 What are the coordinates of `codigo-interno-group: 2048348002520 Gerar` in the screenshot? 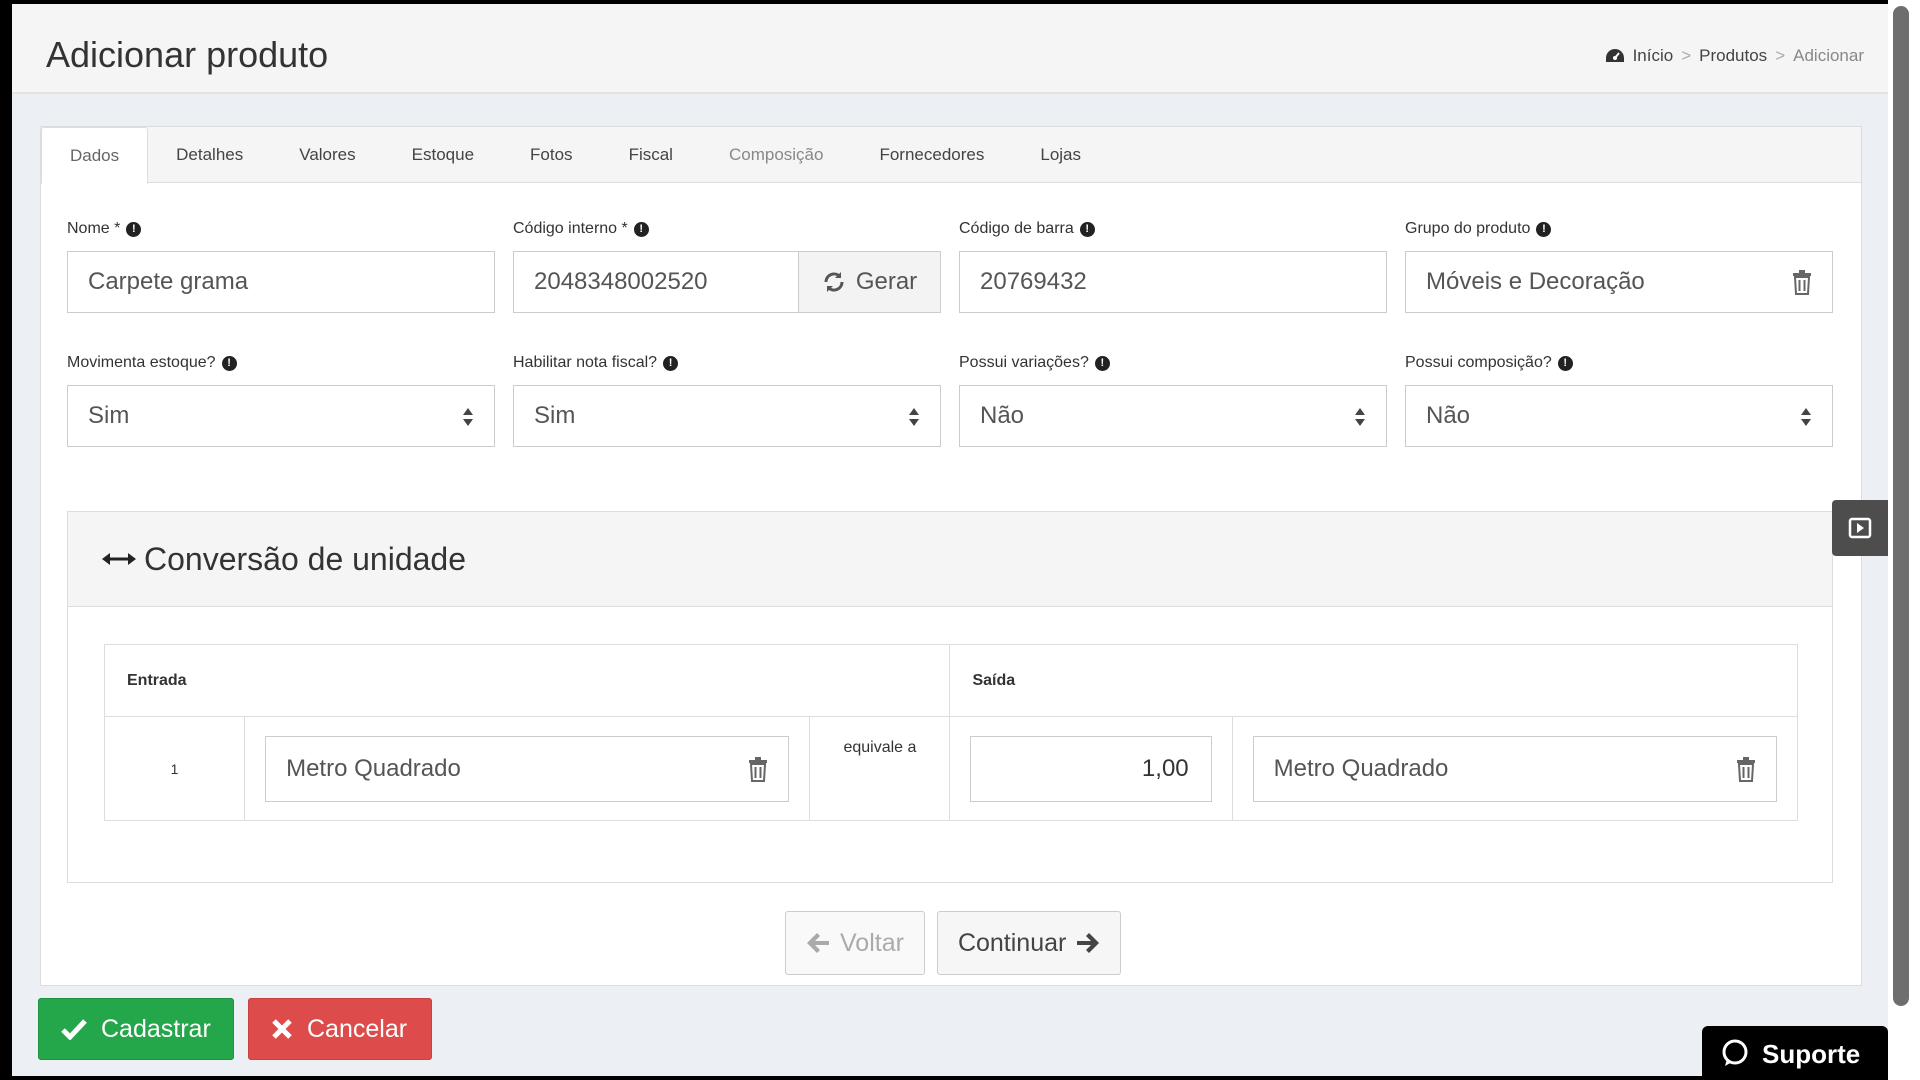 It's located at (727, 282).